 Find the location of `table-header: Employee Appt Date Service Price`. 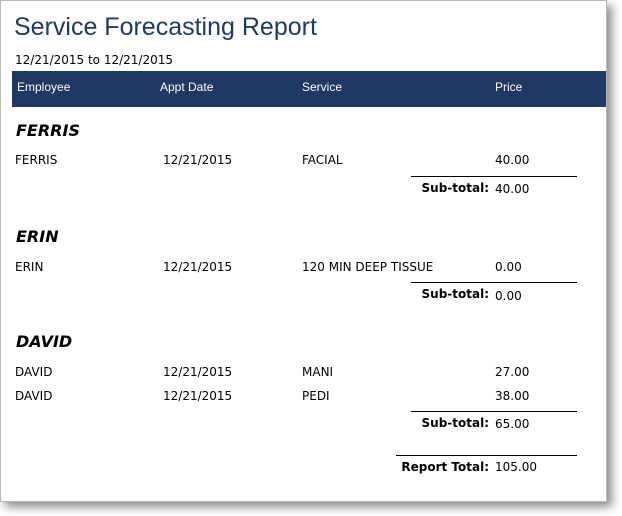

table-header: Employee Appt Date Service Price is located at coordinates (309, 89).